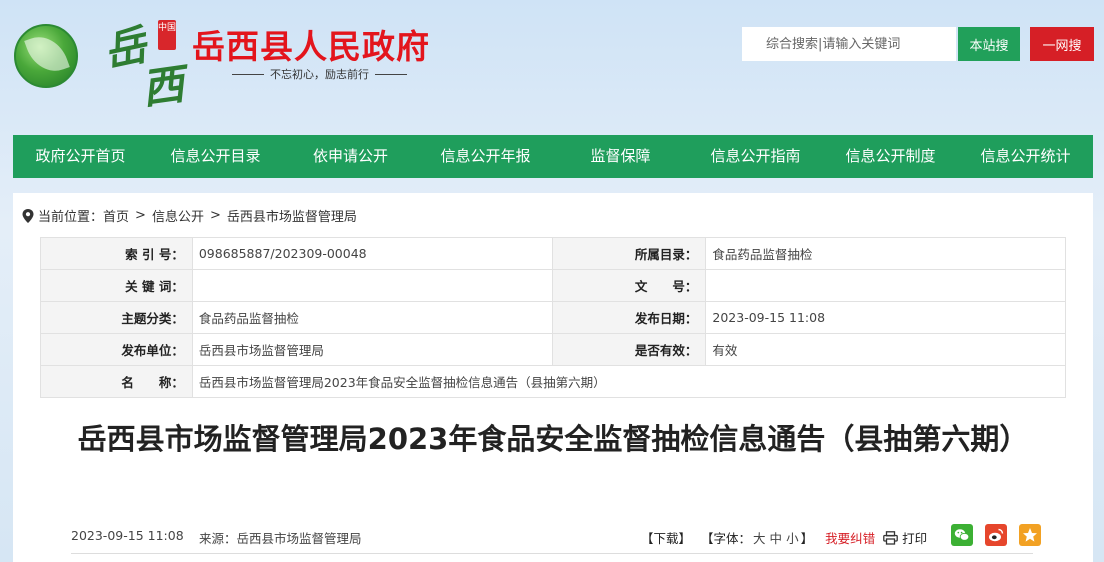 This screenshot has height=562, width=1104. I want to click on meta-label: 主题分类：, so click(116, 317).